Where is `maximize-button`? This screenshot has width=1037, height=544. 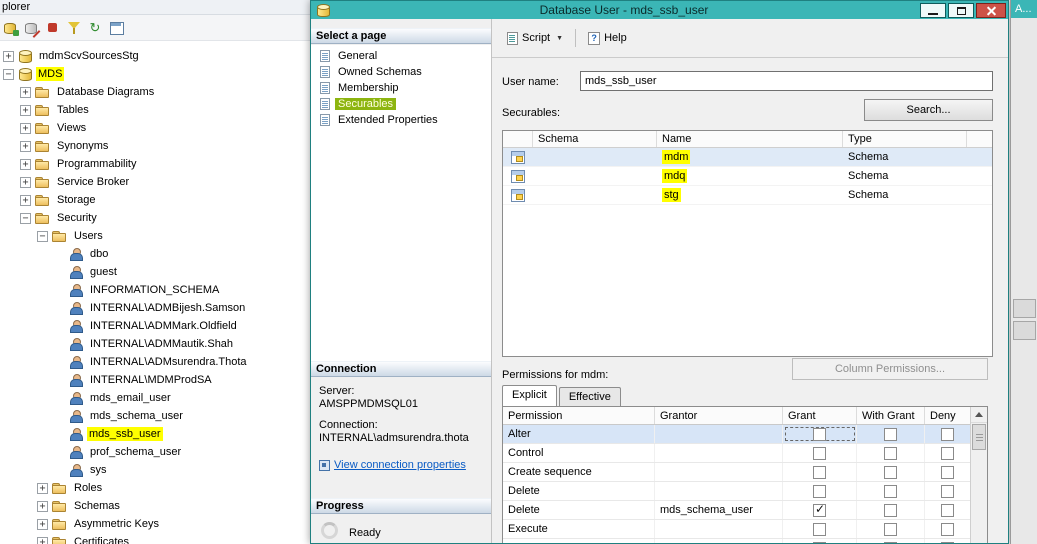 maximize-button is located at coordinates (961, 10).